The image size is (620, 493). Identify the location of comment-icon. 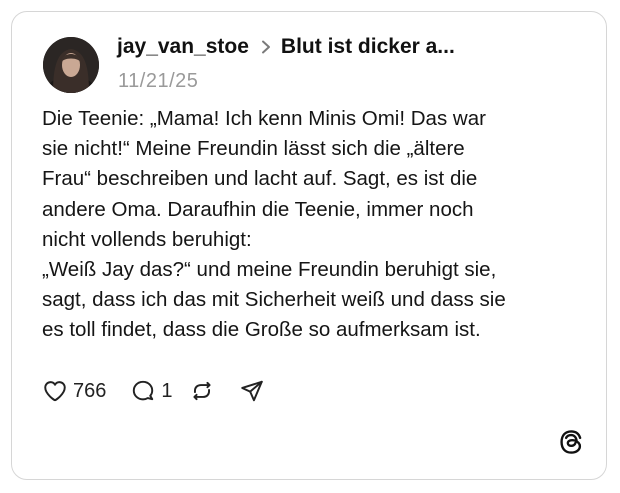
(143, 390).